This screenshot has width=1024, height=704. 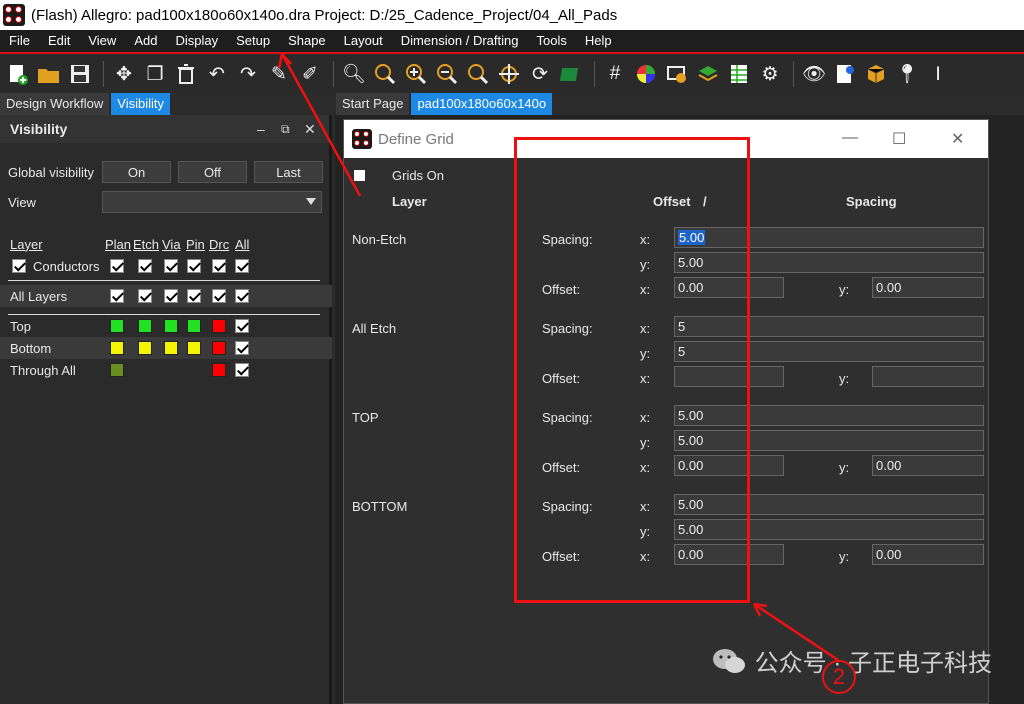 I want to click on watermark-text: 公众号 · 子正电子科技, so click(x=873, y=663).